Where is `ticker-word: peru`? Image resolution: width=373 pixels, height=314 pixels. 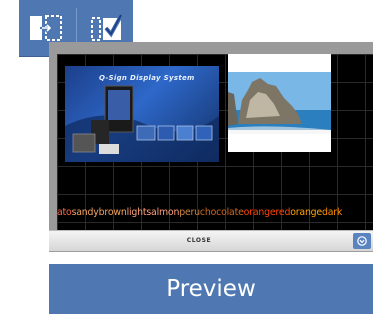 ticker-word: peru is located at coordinates (189, 212).